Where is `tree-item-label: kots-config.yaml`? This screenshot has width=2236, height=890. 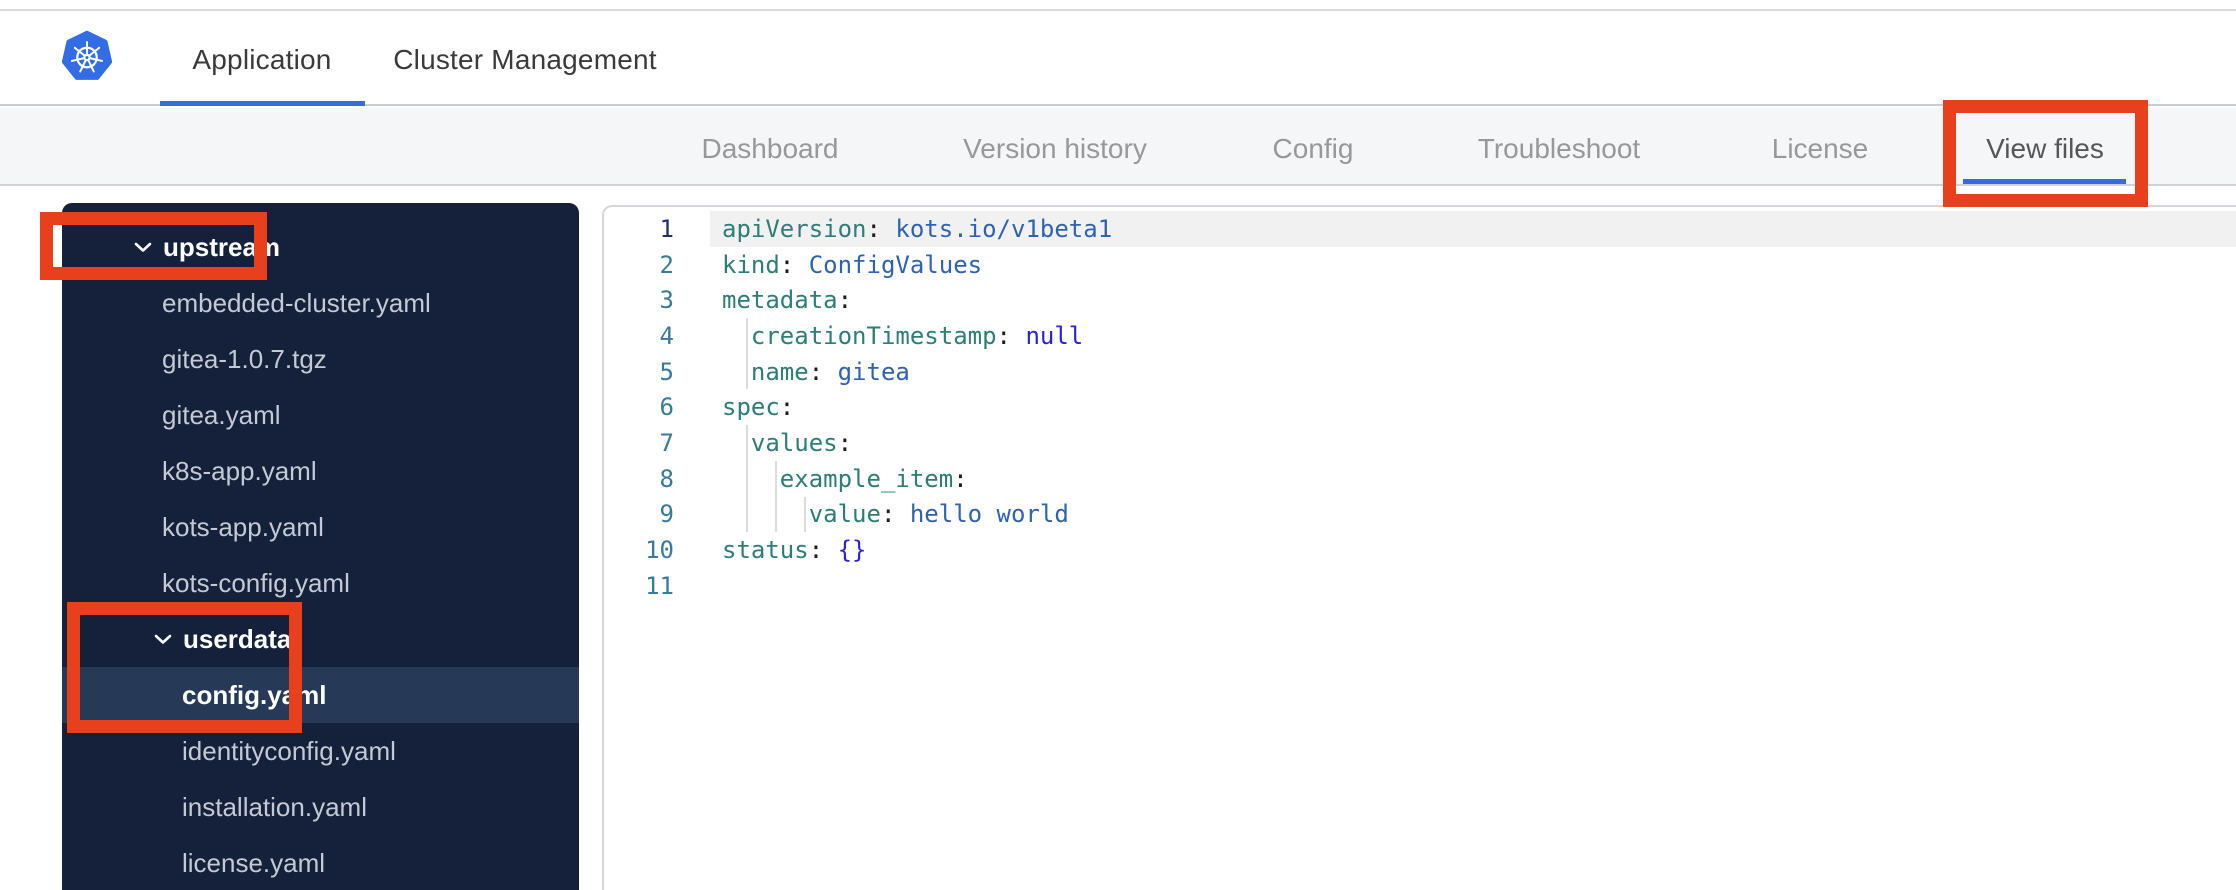 tree-item-label: kots-config.yaml is located at coordinates (256, 582).